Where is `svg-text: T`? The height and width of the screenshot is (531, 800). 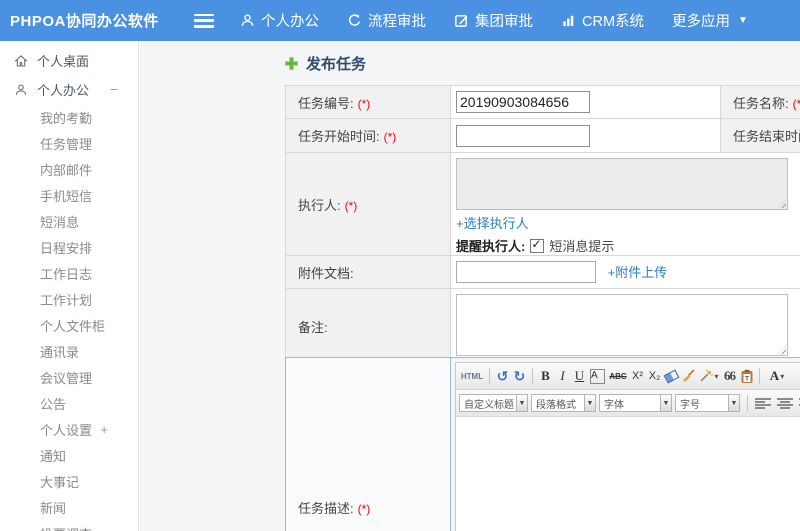 svg-text: T is located at coordinates (747, 378).